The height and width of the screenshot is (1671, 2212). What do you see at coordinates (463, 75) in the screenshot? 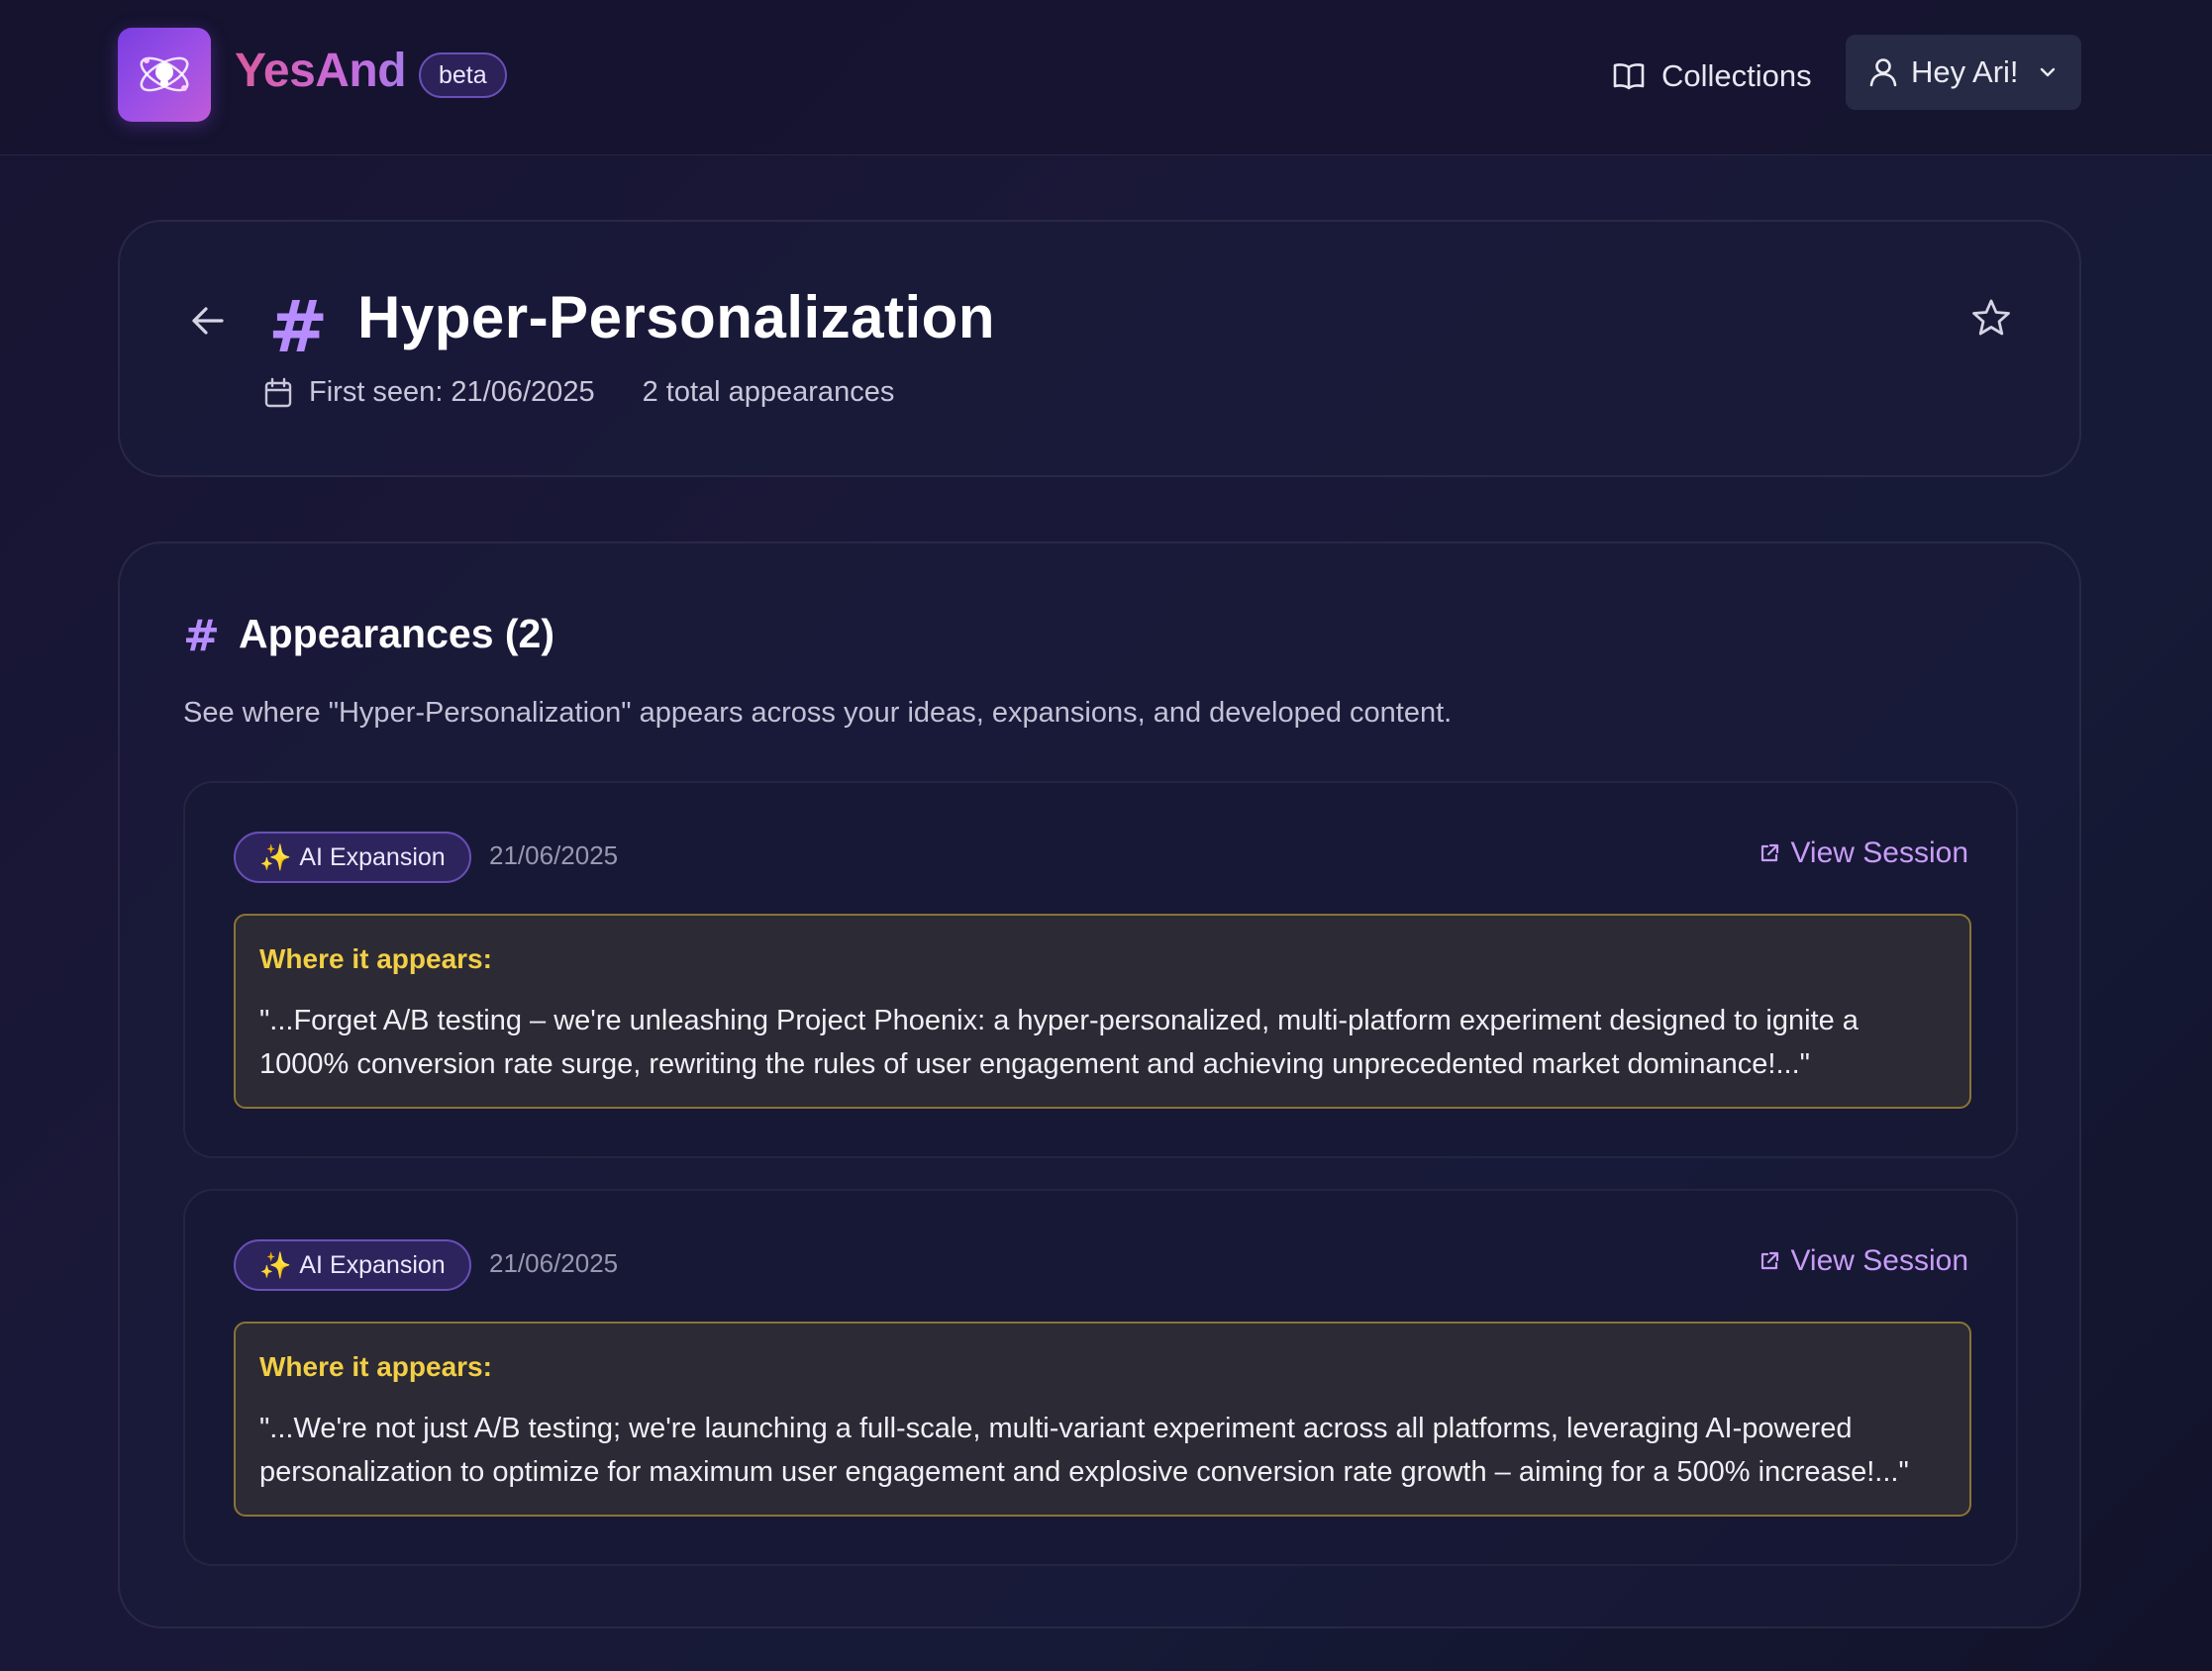
I see `beta-badge: beta` at bounding box center [463, 75].